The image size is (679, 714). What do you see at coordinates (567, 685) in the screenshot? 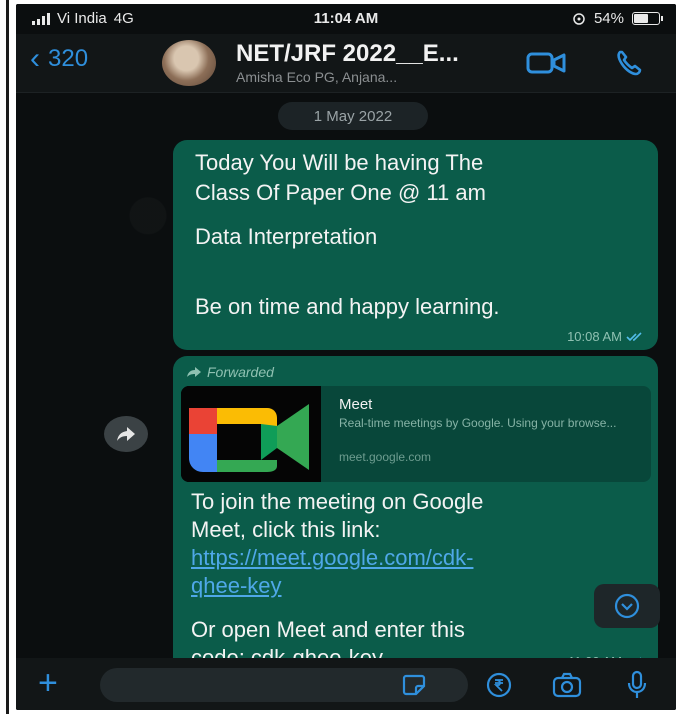
I see `camera-icon` at bounding box center [567, 685].